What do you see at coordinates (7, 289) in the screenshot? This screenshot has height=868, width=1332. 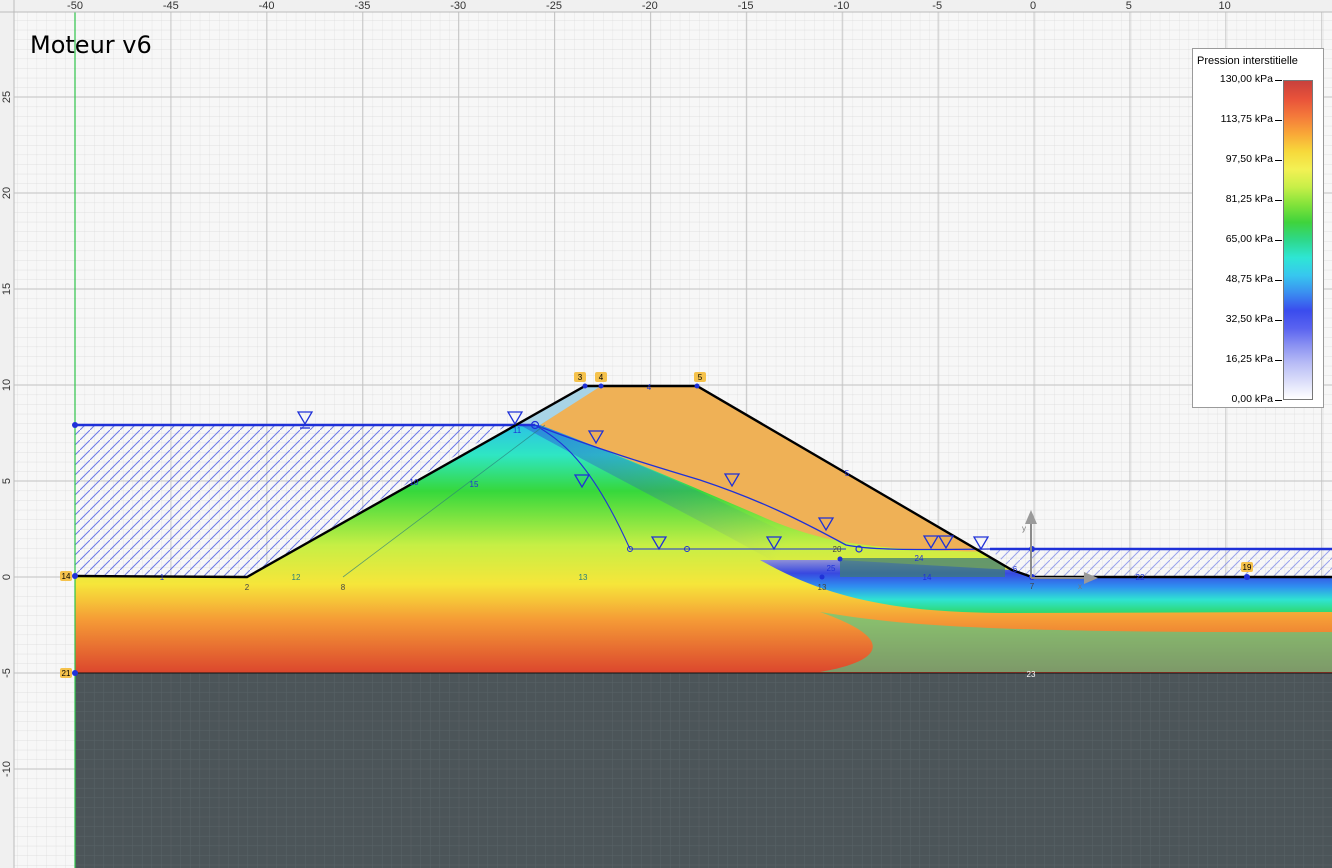 I see `y-tick-label: 15` at bounding box center [7, 289].